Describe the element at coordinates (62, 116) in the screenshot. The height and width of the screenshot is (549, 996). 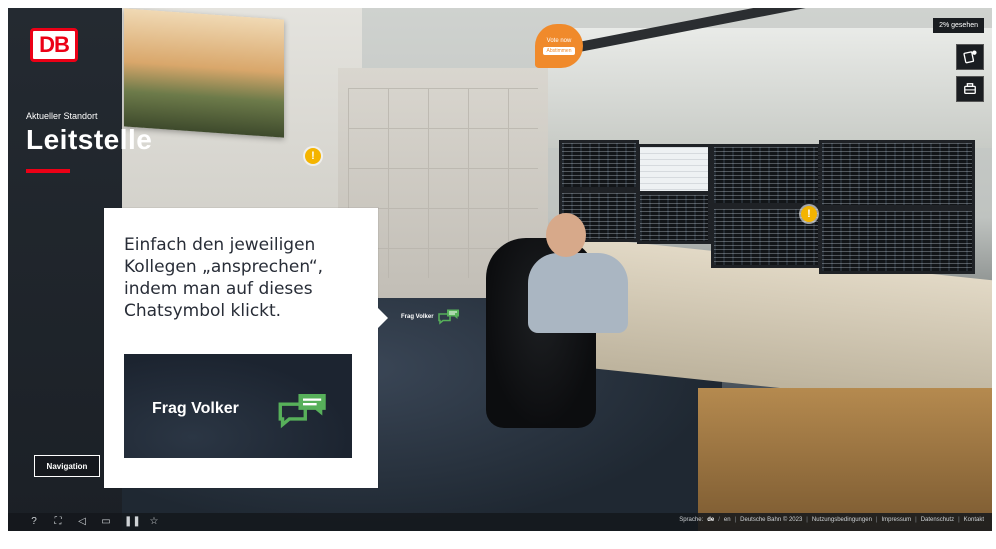
I see `location-label: Aktueller Standort` at that location.